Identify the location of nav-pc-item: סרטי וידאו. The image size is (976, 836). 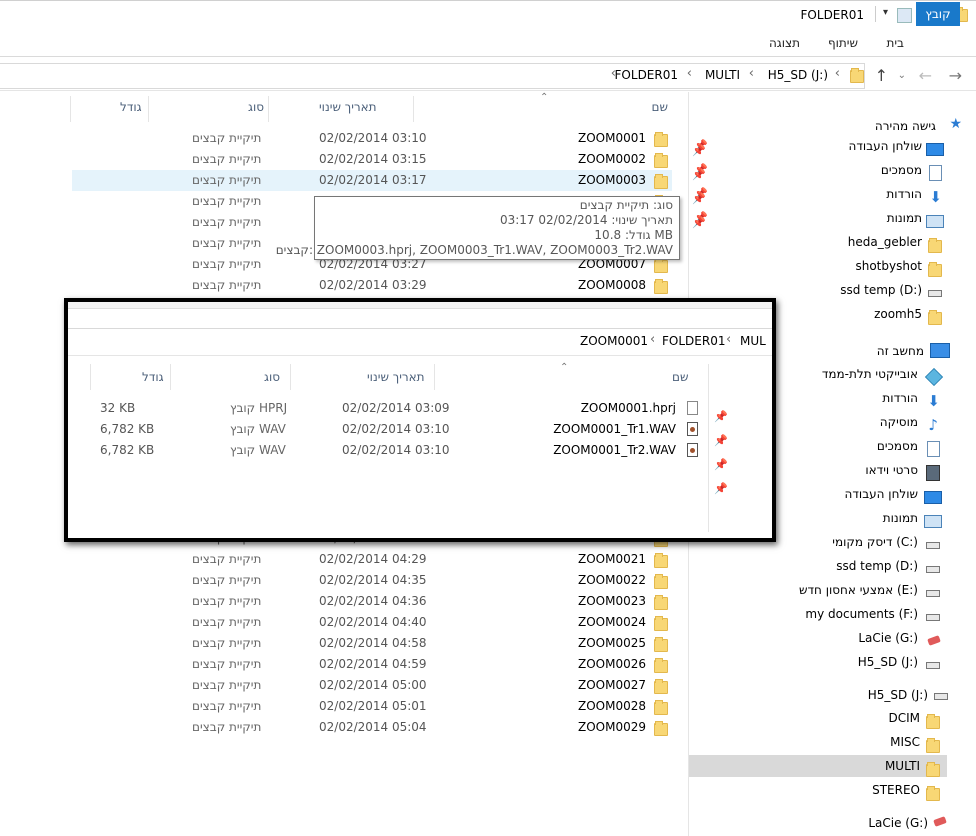
(891, 470).